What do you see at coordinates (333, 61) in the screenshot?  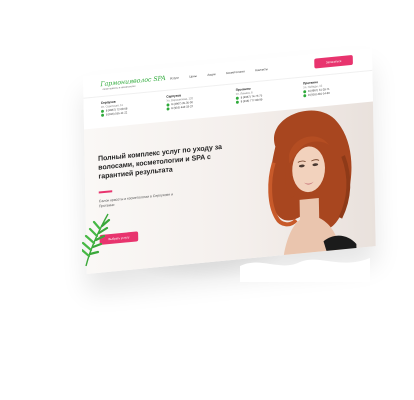 I see `book-button: Записаться` at bounding box center [333, 61].